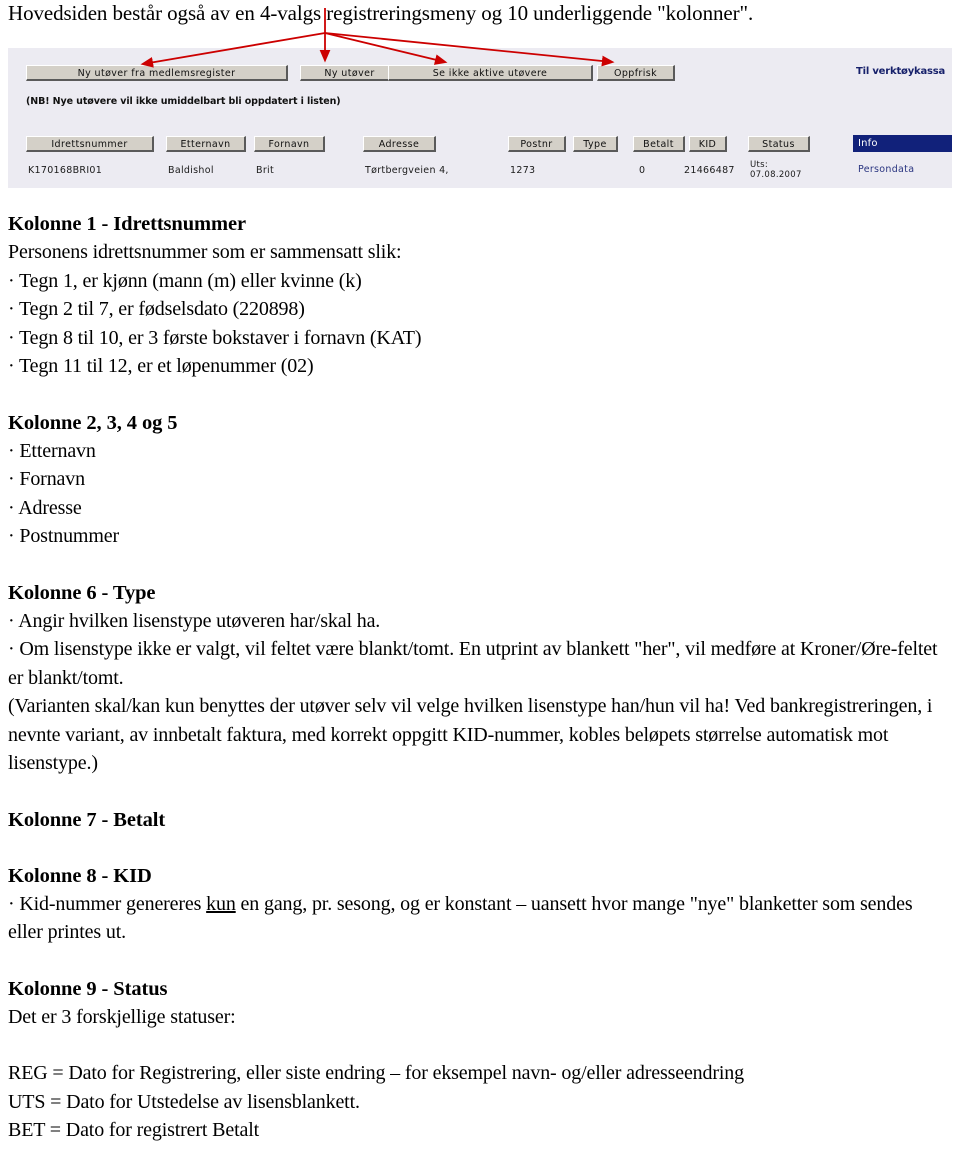  I want to click on kolonne-1-bullet-4: · Tegn 11 til 12, er et løpenummer (02), so click(161, 366).